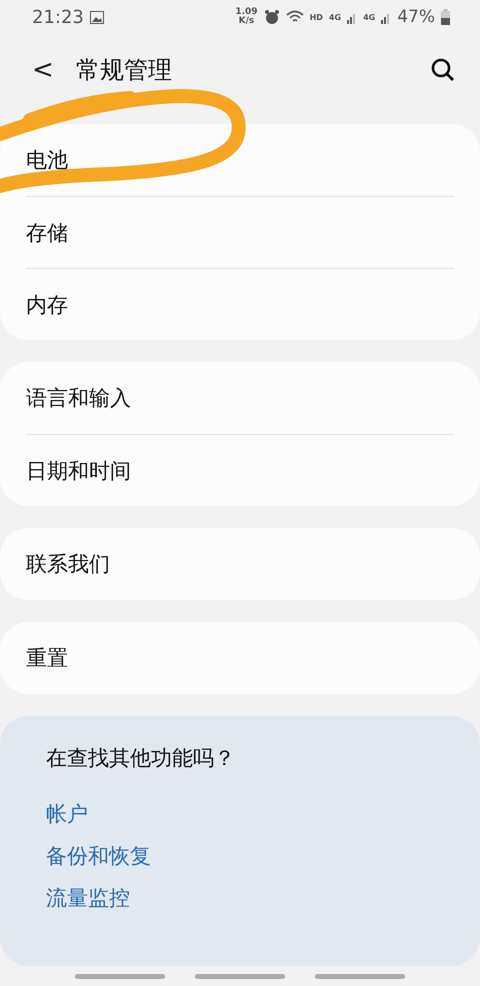  Describe the element at coordinates (97, 17) in the screenshot. I see `image-icon` at that location.